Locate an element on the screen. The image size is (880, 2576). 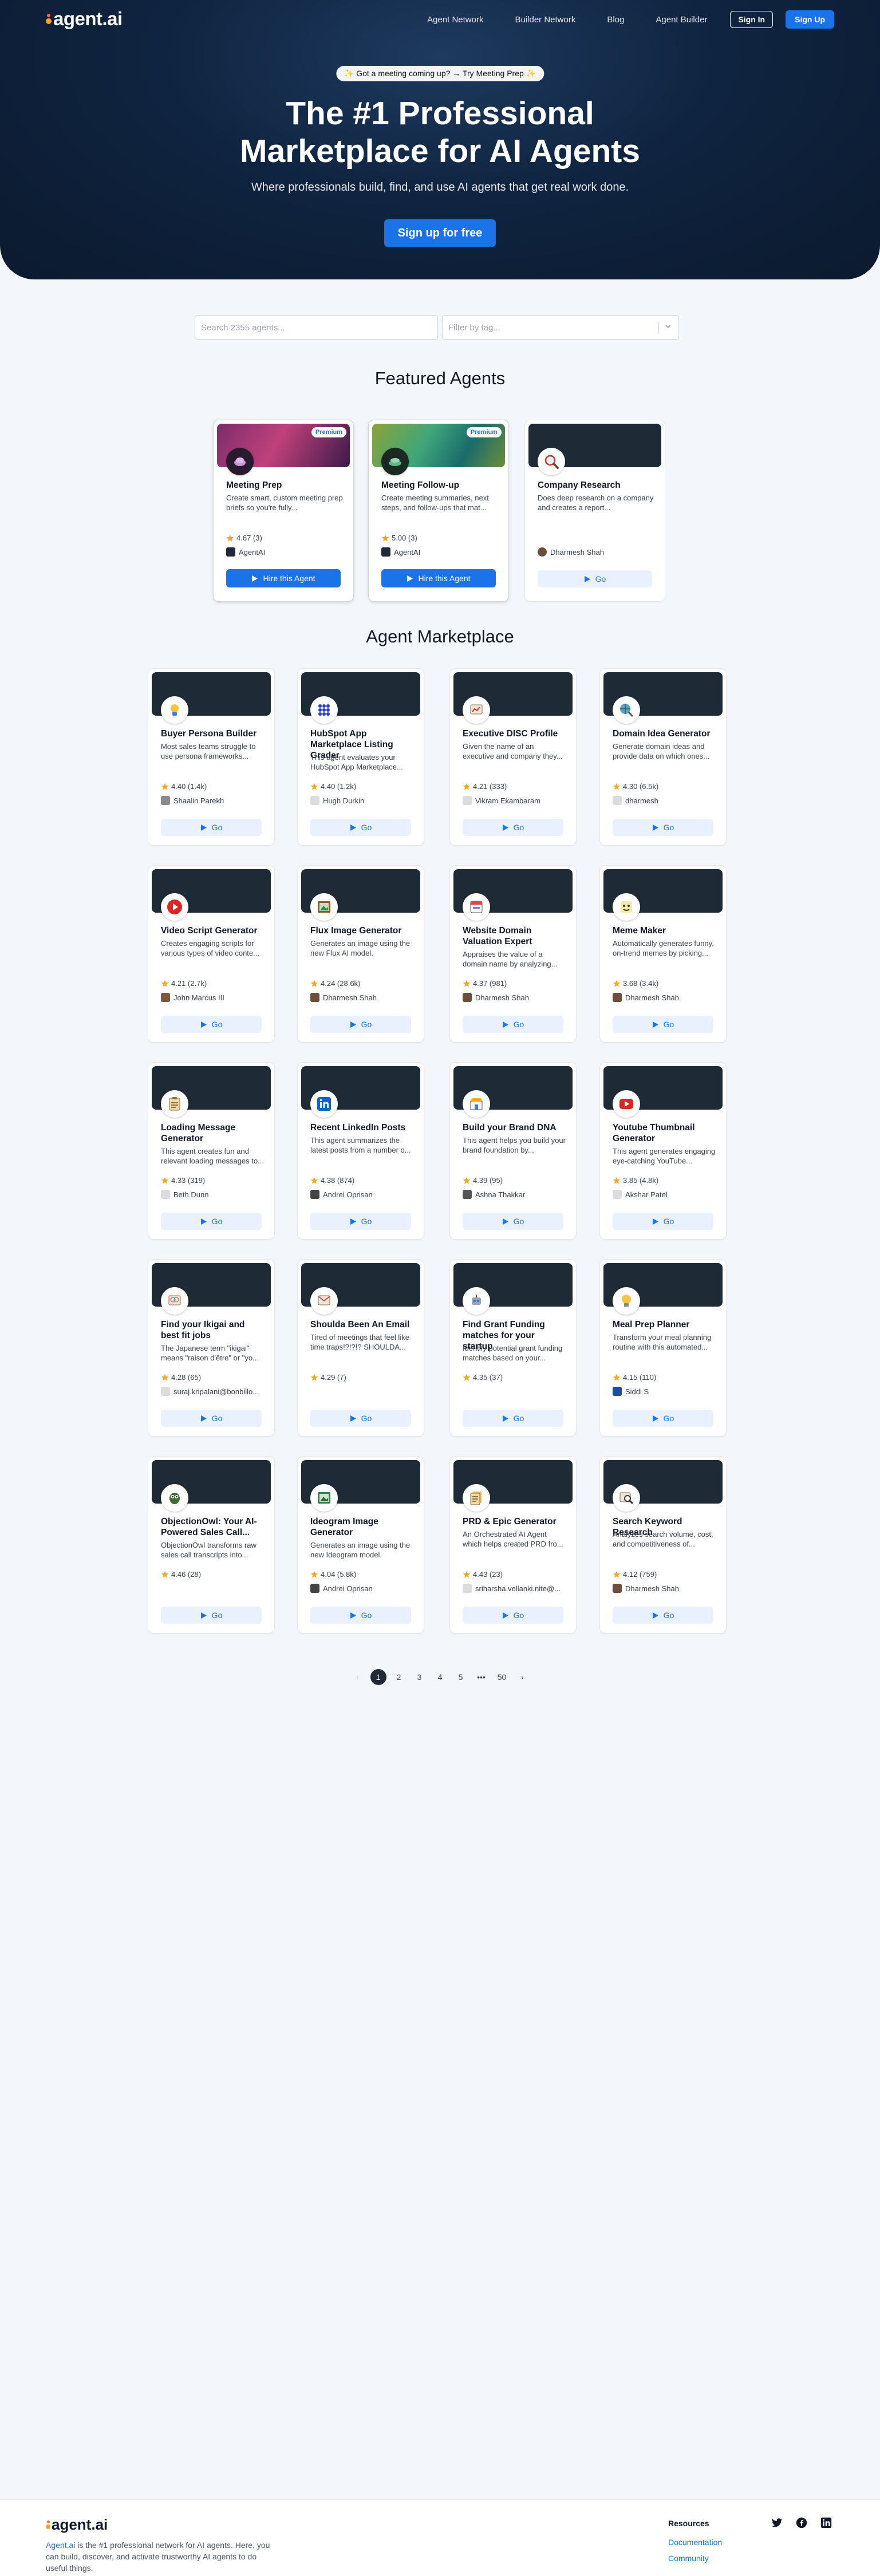
rating-value: 4.43 (23) is located at coordinates (488, 1574).